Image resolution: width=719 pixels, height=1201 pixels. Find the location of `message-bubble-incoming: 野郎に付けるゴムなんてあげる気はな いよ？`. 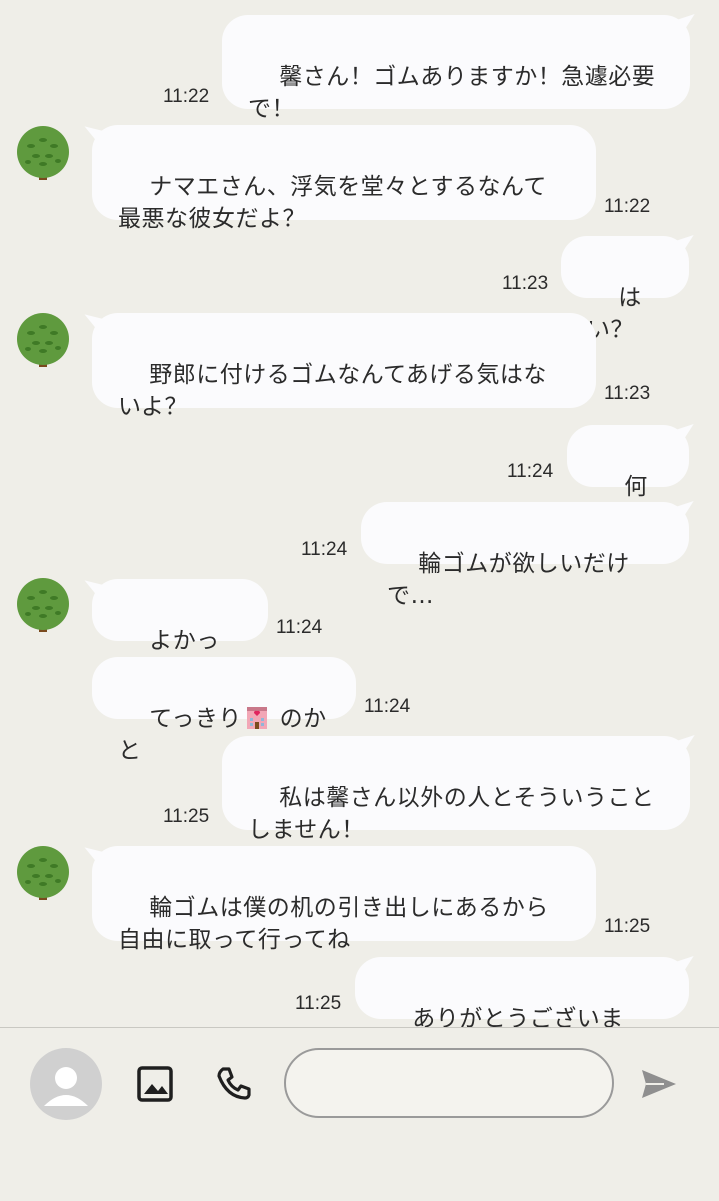

message-bubble-incoming: 野郎に付けるゴムなんてあげる気はな いよ？ is located at coordinates (344, 366).